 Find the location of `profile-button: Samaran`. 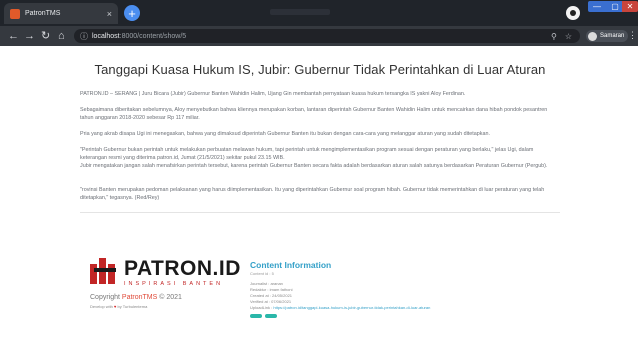

profile-button: Samaran is located at coordinates (607, 36).